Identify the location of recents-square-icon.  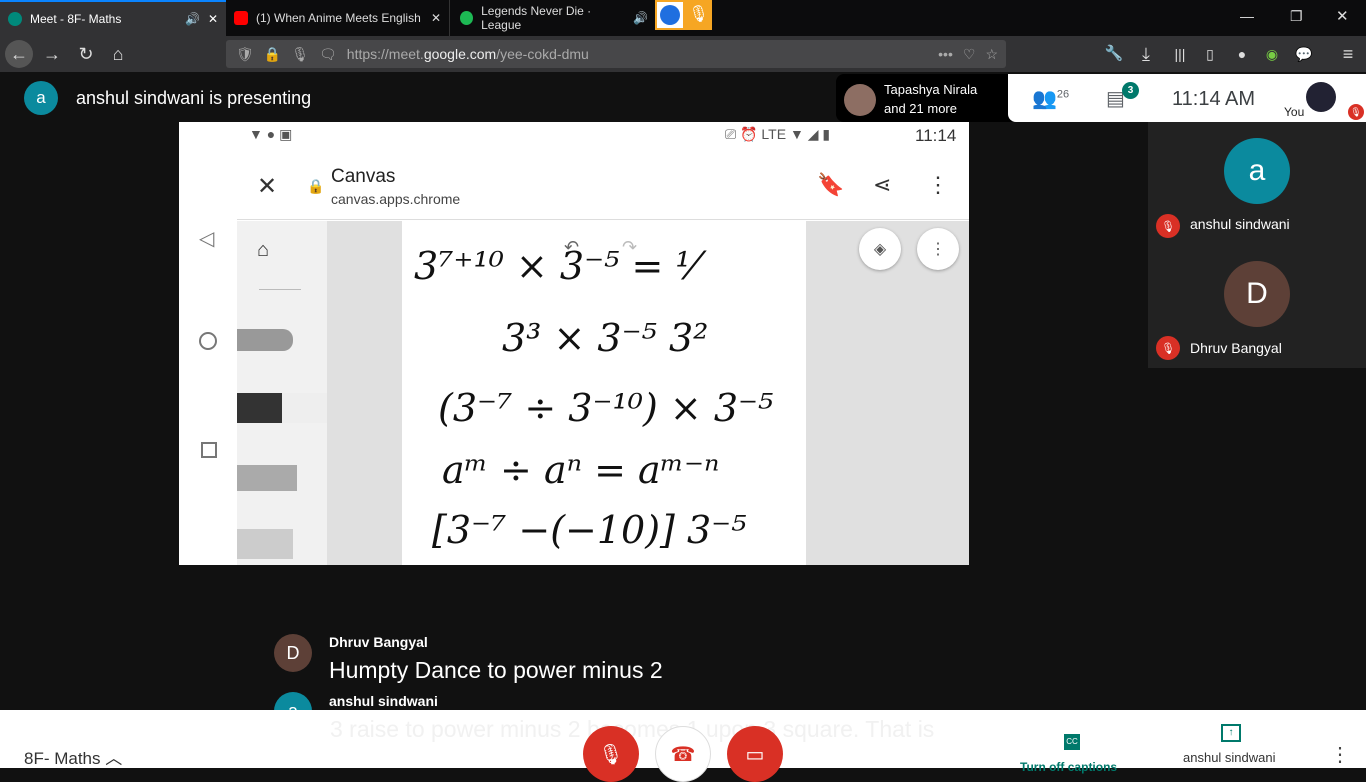
(209, 450).